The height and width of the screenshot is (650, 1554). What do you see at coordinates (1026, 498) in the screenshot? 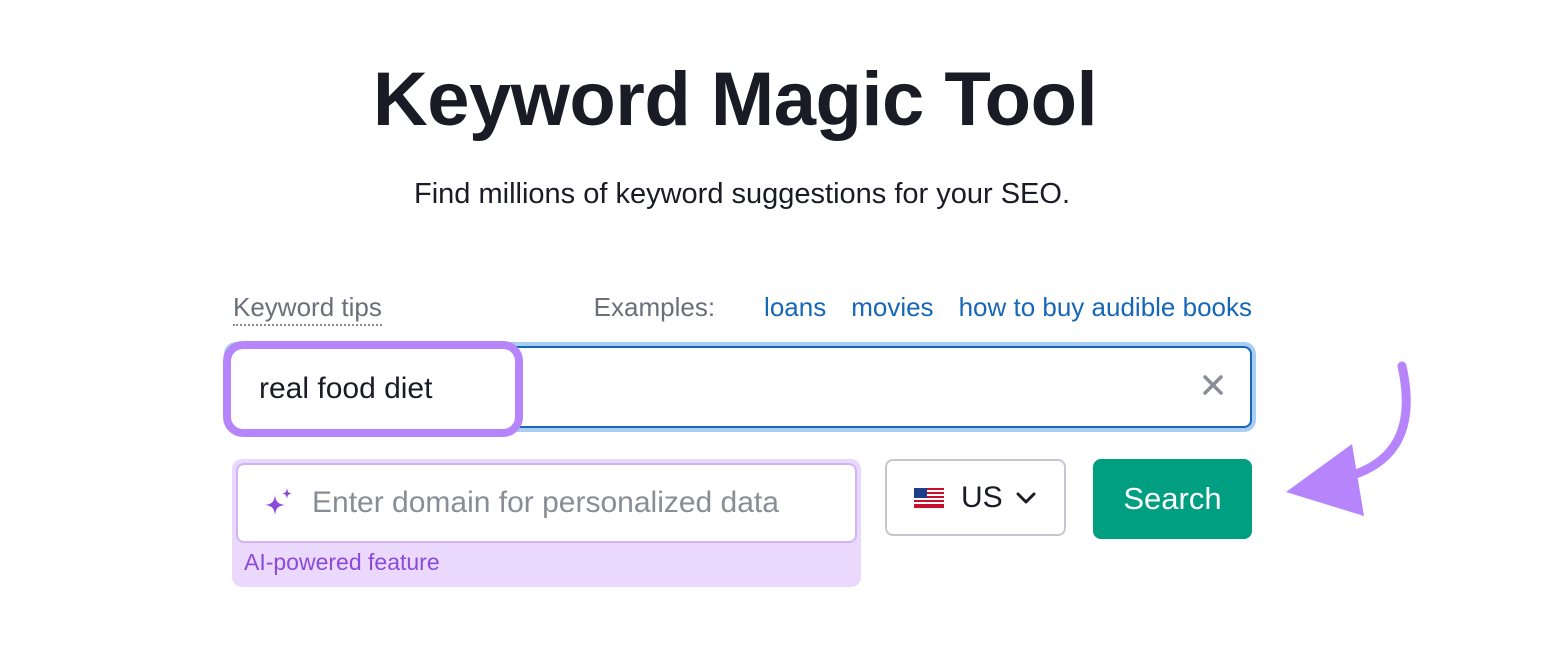
I see `chevron-down-icon` at bounding box center [1026, 498].